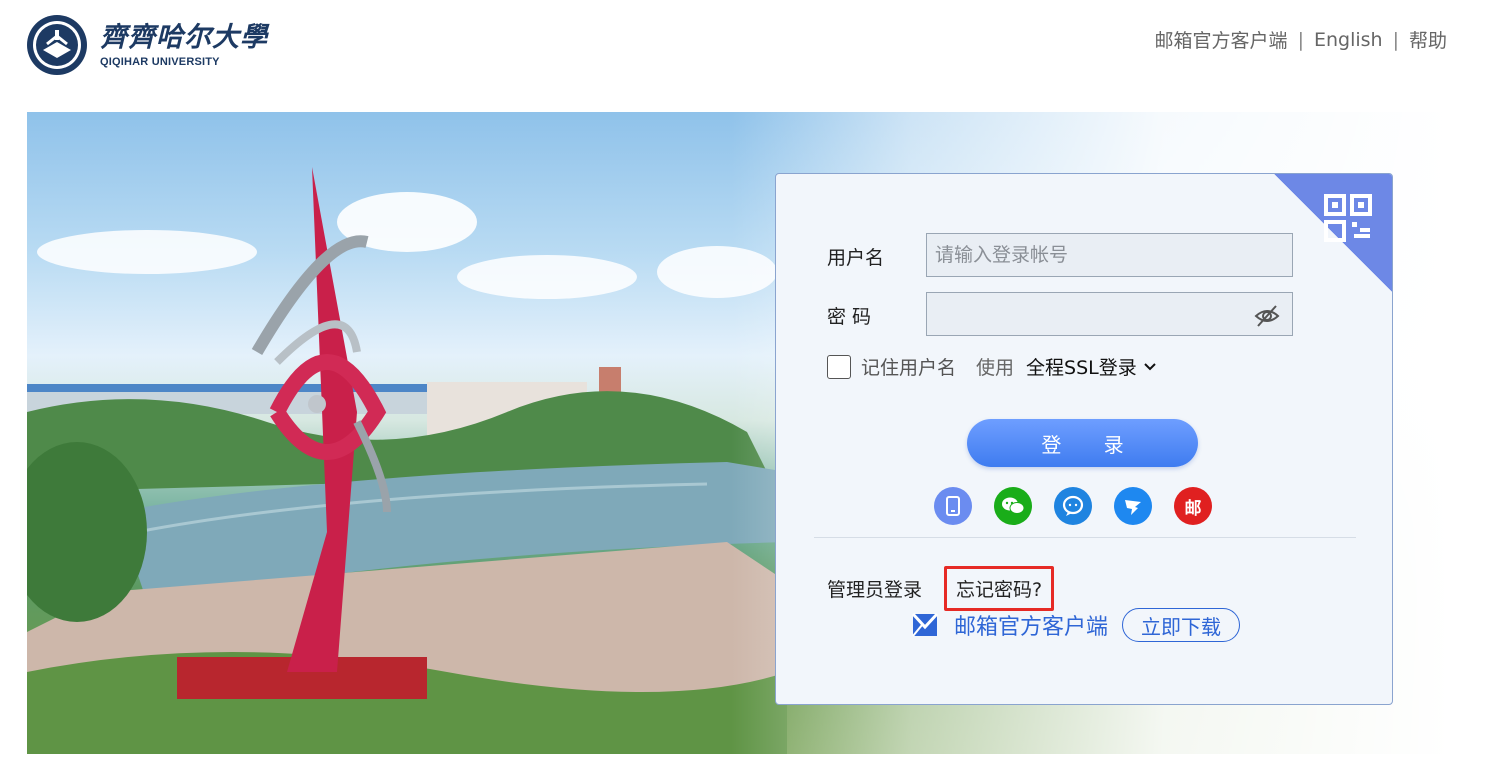  I want to click on ssl-select: 全程SSL登录, so click(1091, 366).